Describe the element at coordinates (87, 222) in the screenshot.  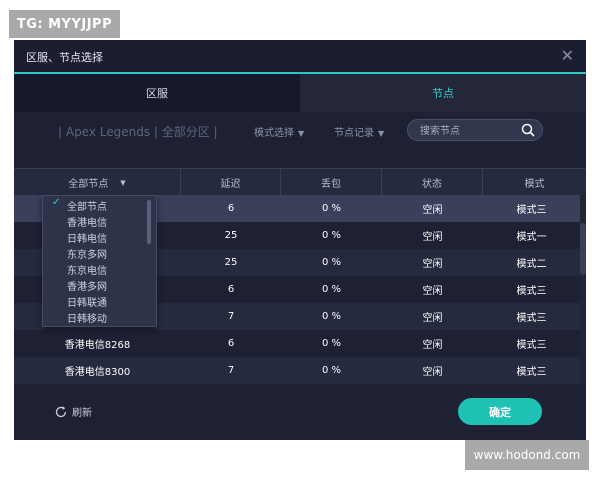
I see `dropdown-option: 香港电信` at that location.